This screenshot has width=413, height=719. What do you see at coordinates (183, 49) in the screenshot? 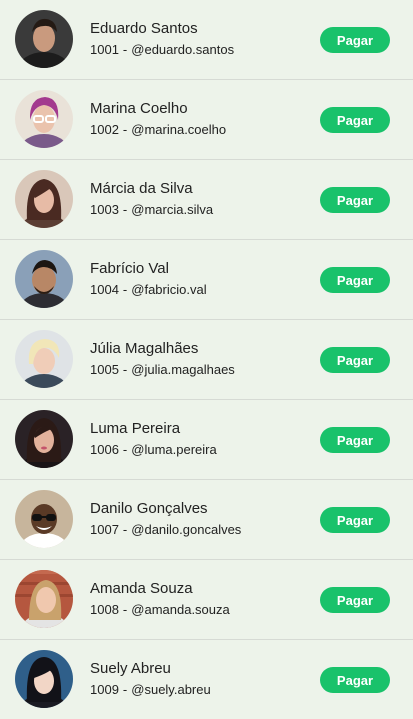
I see `user-username: @eduardo.santos` at bounding box center [183, 49].